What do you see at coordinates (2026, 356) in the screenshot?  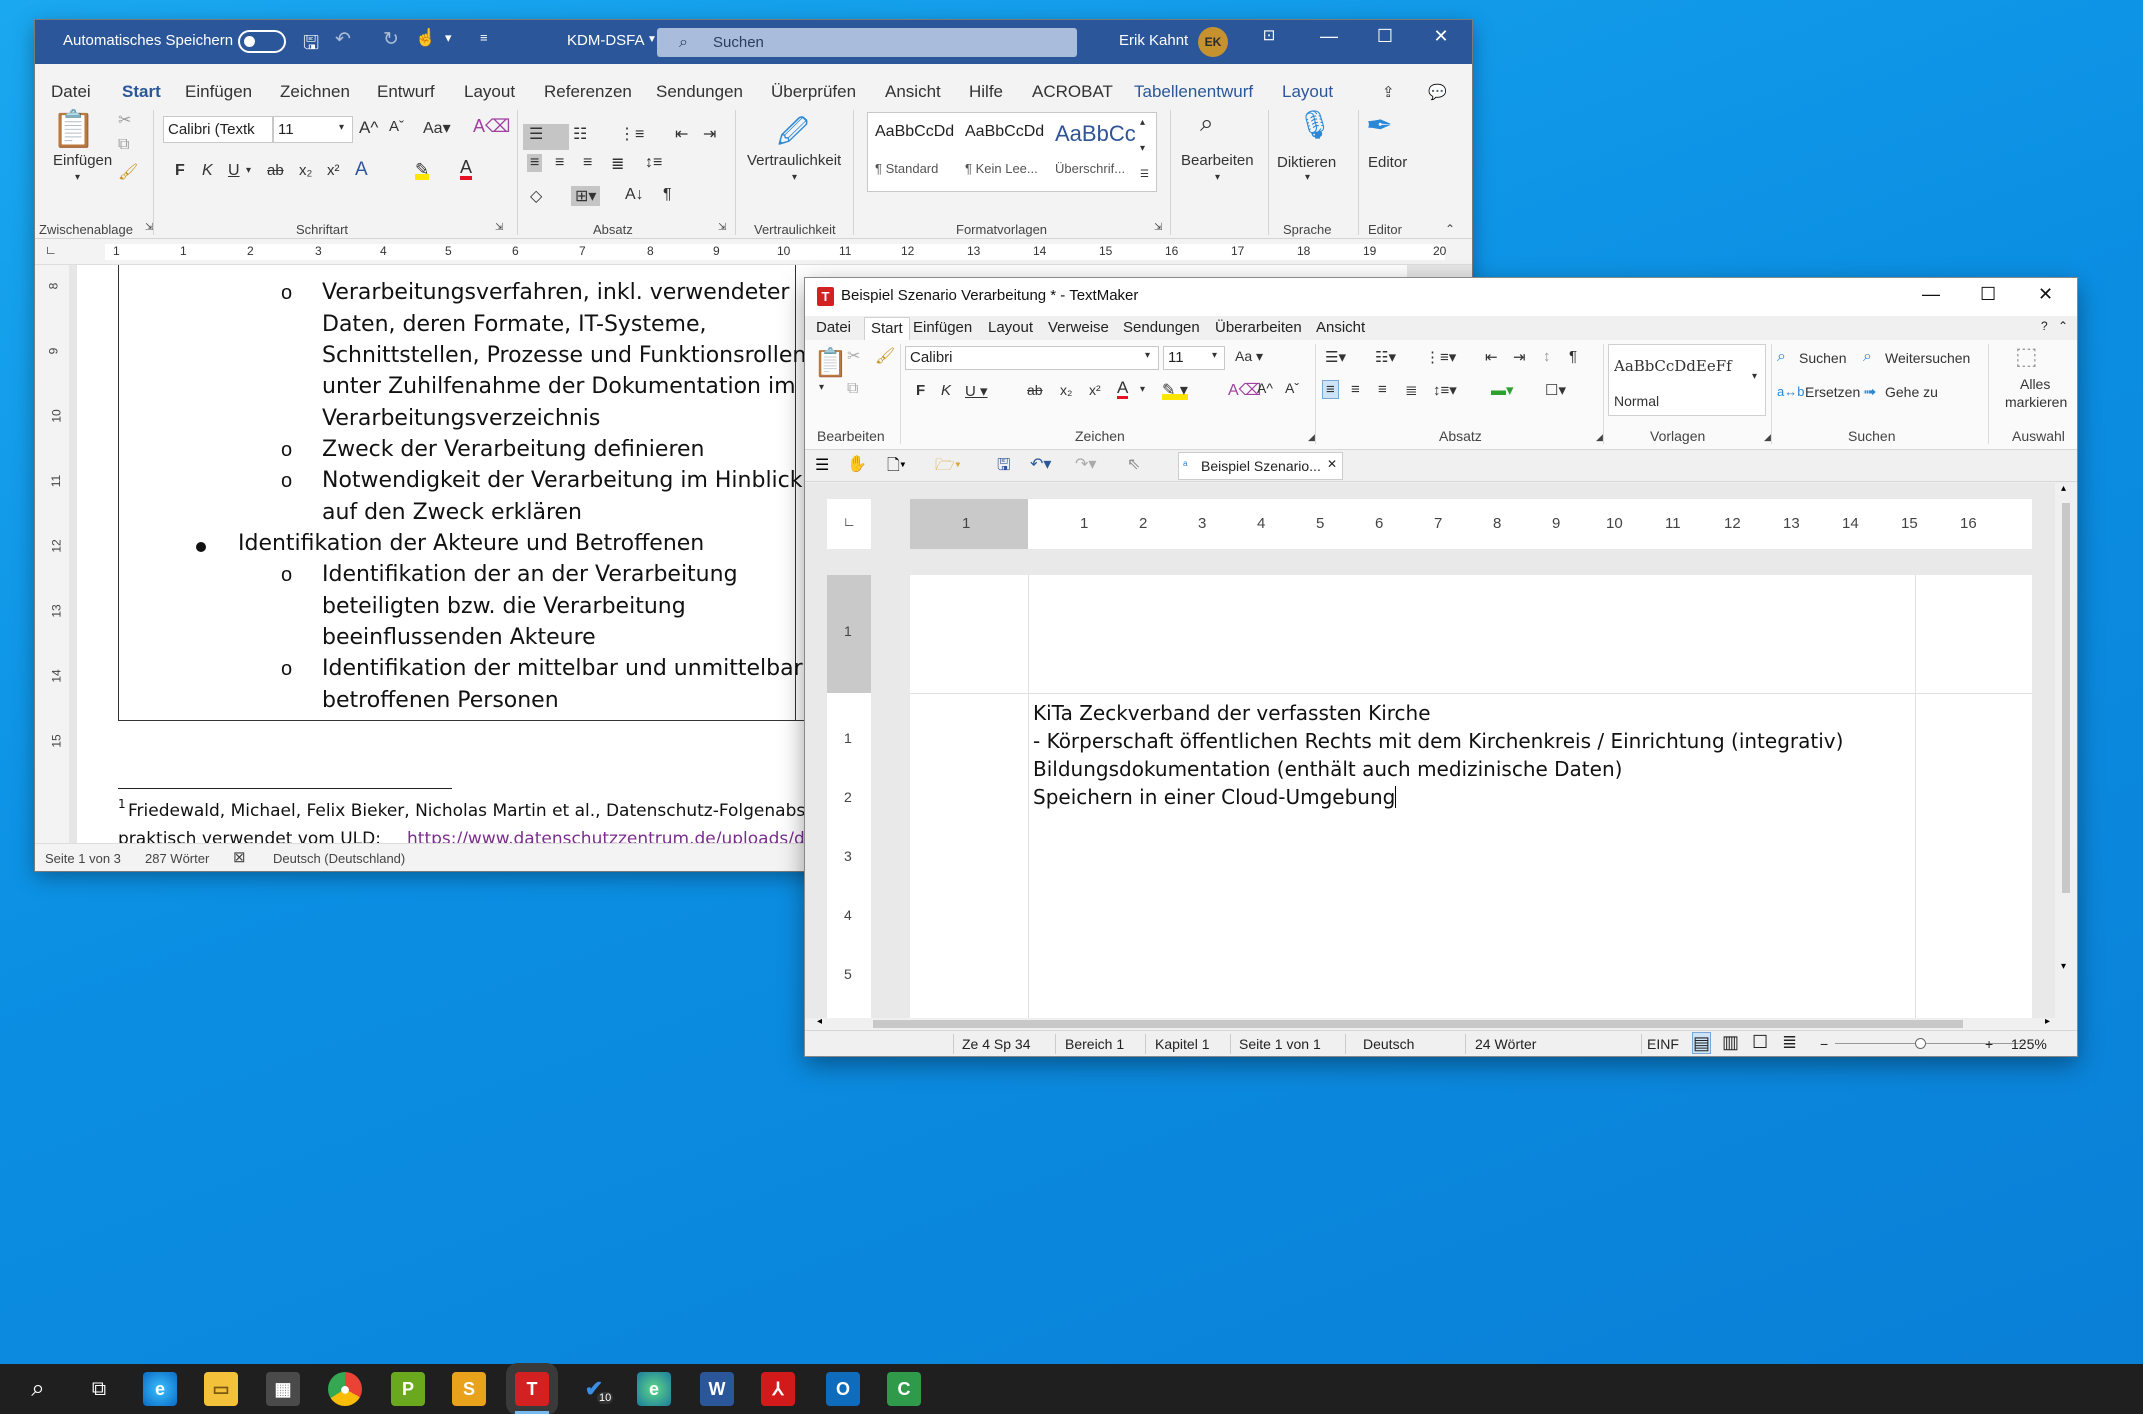 I see `select-all-icon: ⬚` at bounding box center [2026, 356].